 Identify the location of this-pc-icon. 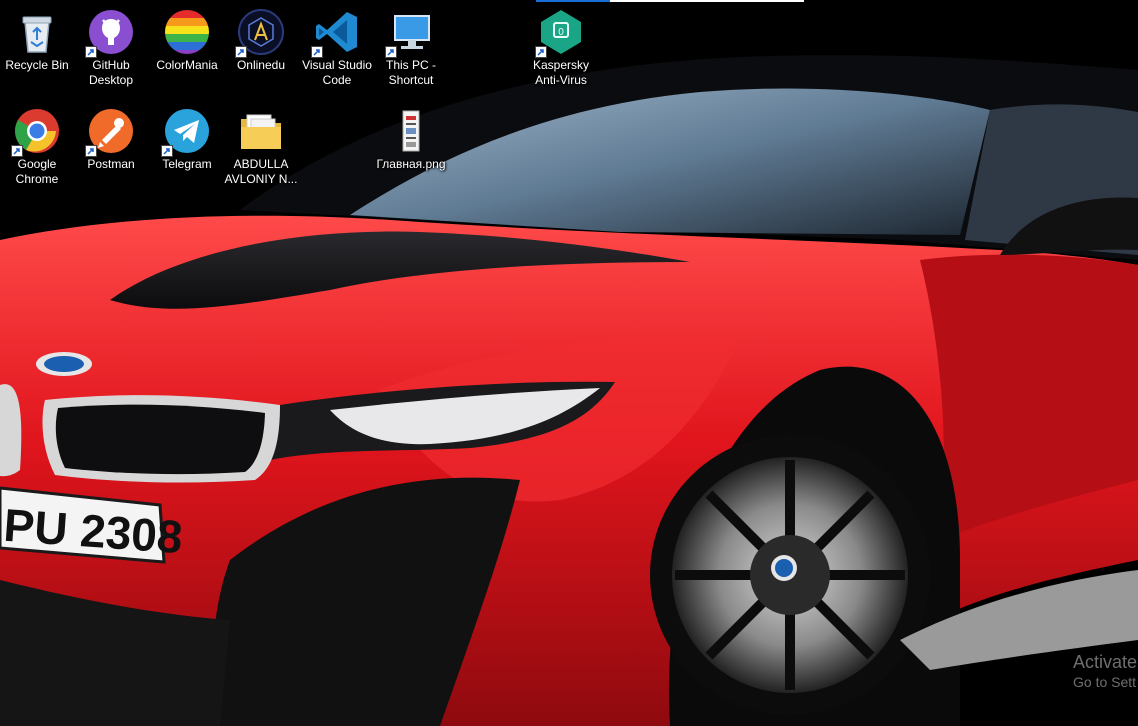
(410, 33).